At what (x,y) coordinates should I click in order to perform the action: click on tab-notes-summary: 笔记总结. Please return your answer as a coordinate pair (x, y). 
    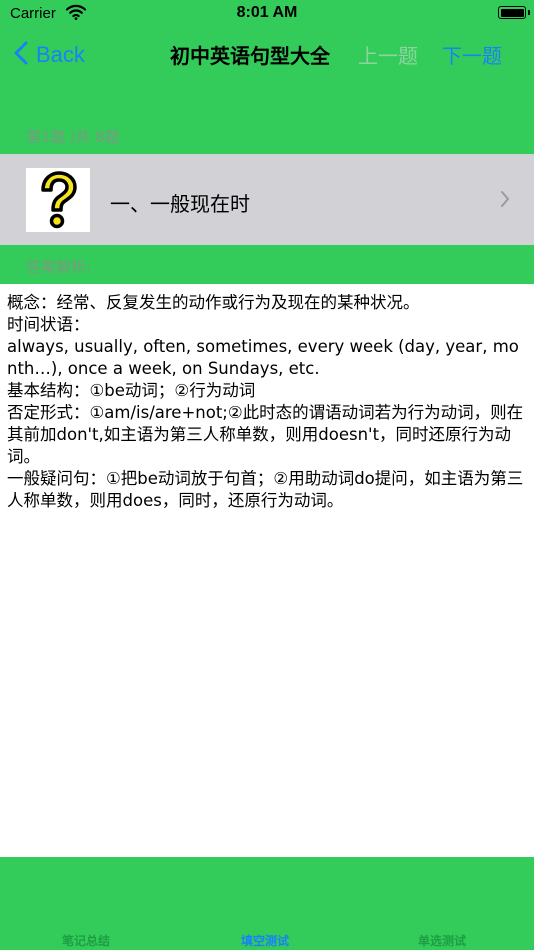
    Looking at the image, I should click on (86, 940).